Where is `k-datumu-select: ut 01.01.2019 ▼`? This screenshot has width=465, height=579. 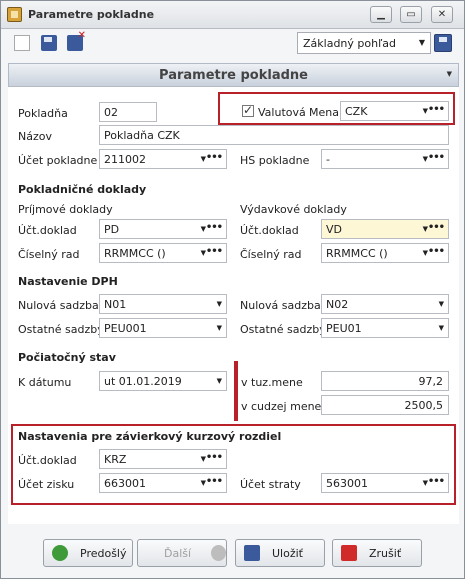
k-datumu-select: ut 01.01.2019 ▼ is located at coordinates (163, 381).